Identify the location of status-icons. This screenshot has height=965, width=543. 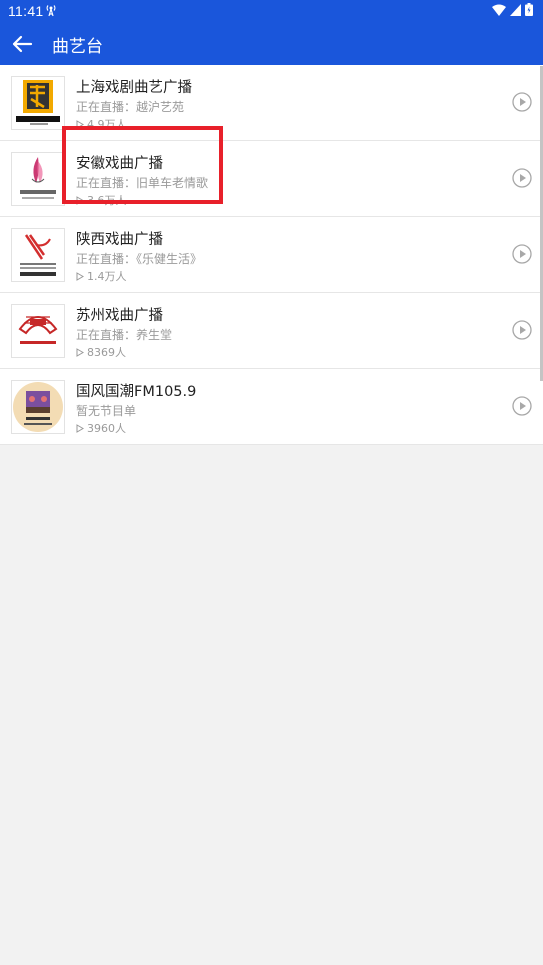
(512, 9).